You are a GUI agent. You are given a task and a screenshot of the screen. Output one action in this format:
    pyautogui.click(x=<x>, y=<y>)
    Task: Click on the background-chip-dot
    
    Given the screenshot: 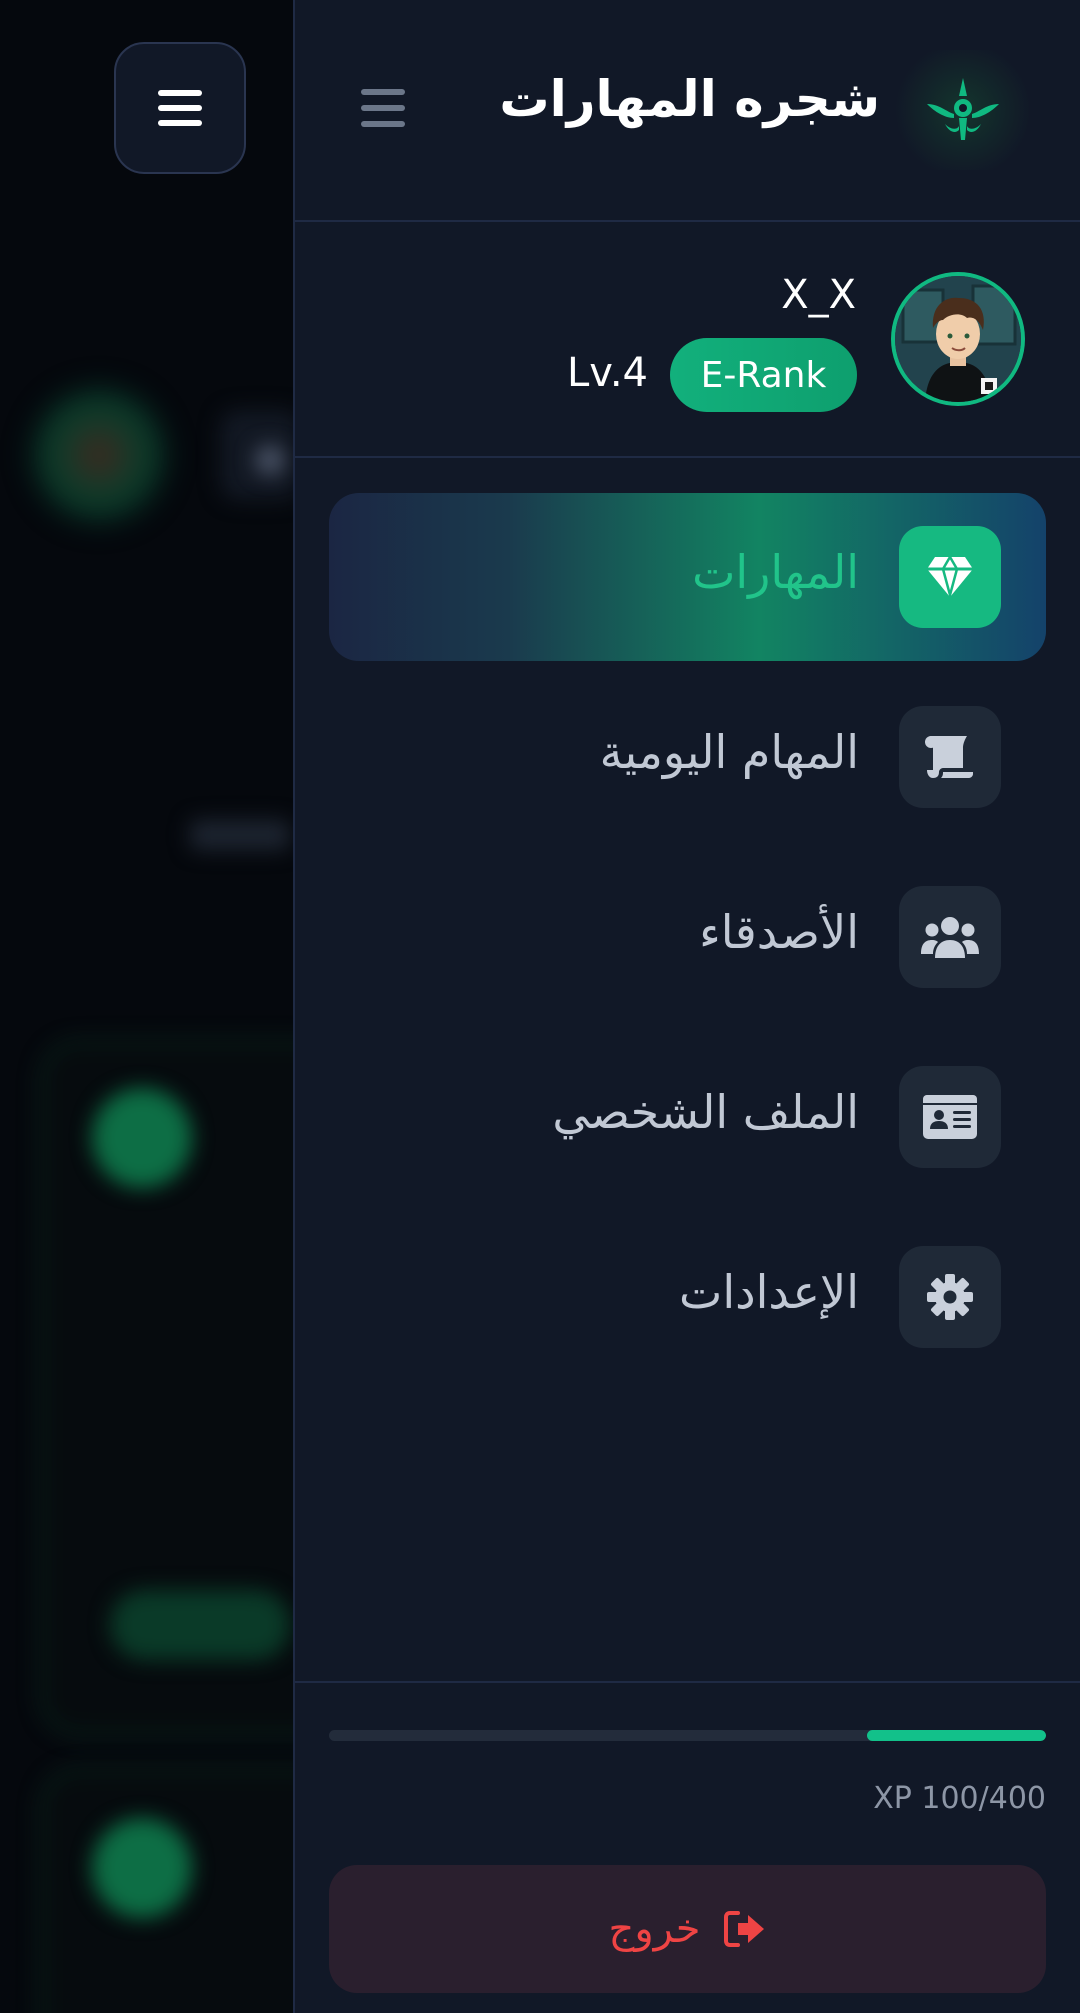 What is the action you would take?
    pyautogui.click(x=270, y=460)
    